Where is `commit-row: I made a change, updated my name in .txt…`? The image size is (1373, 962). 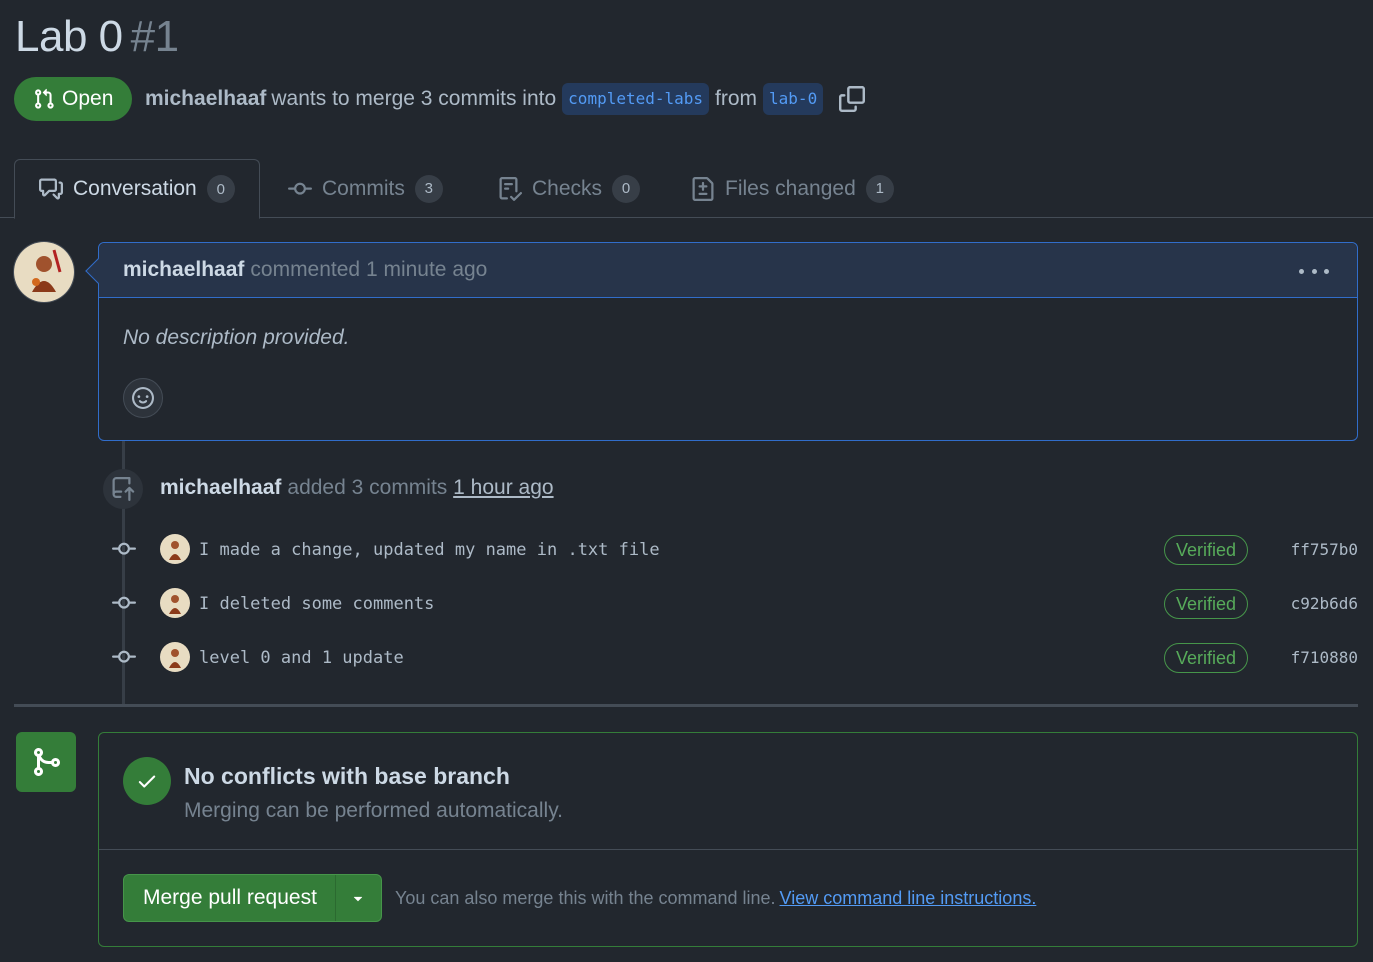 commit-row: I made a change, updated my name in .txt… is located at coordinates (735, 549).